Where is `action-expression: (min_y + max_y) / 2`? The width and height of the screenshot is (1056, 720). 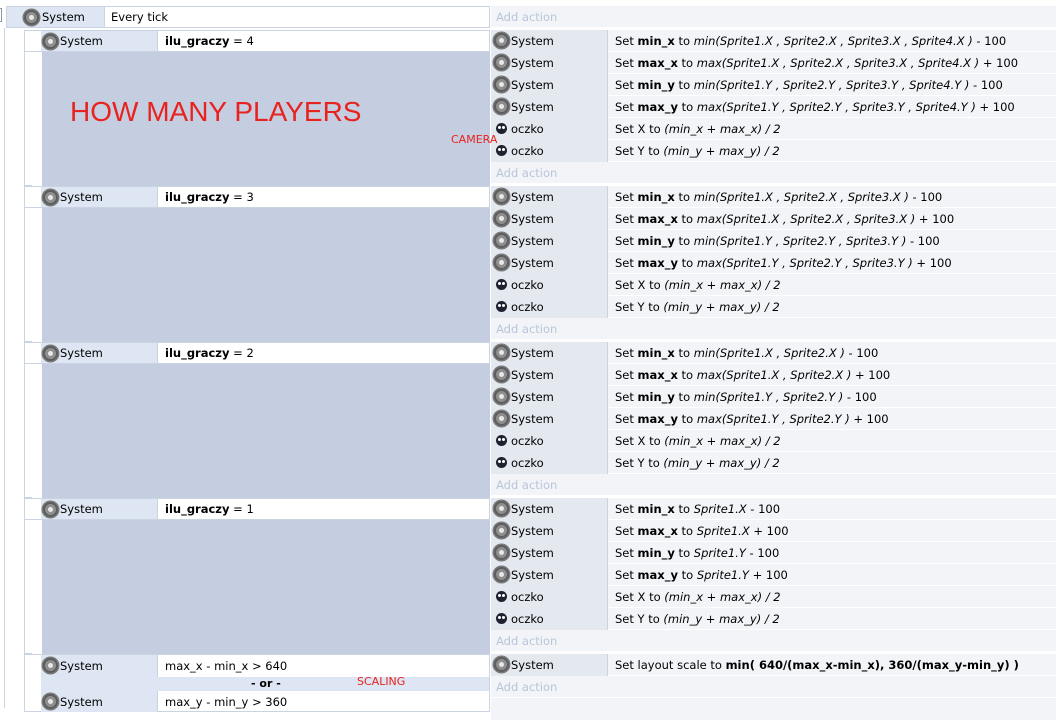 action-expression: (min_y + max_y) / 2 is located at coordinates (721, 307).